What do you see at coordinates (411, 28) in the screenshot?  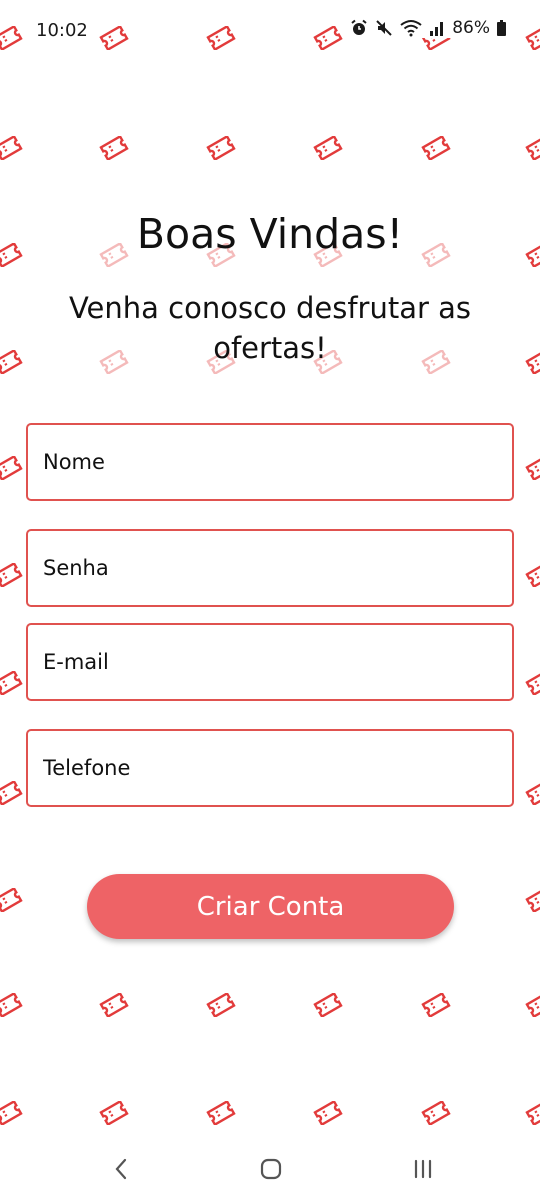 I see `wifi-icon` at bounding box center [411, 28].